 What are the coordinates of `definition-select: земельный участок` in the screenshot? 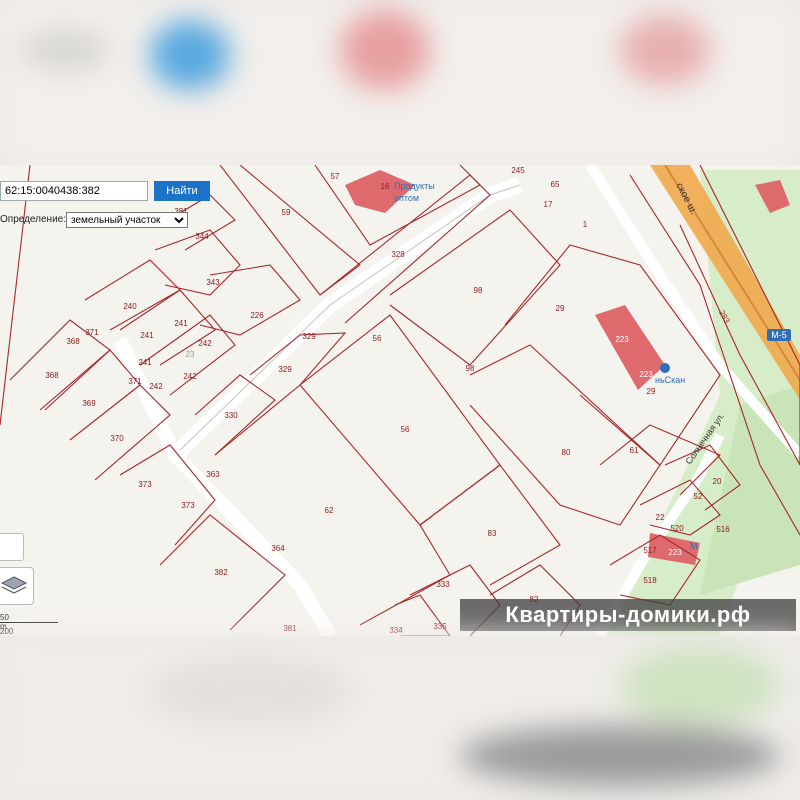 It's located at (127, 220).